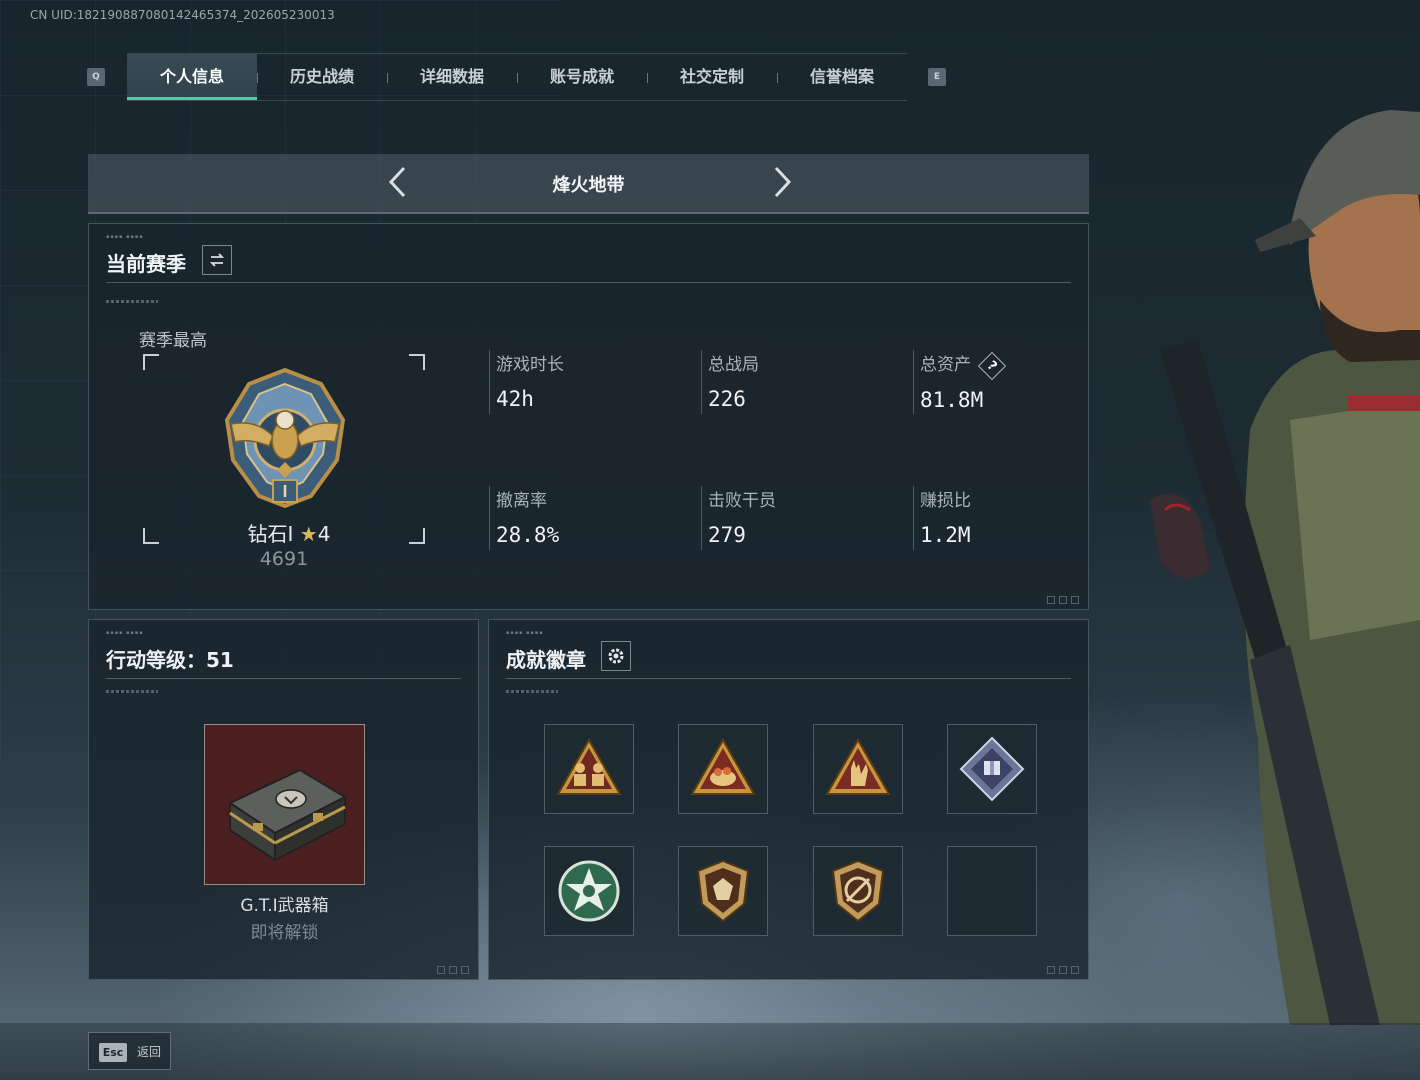 This screenshot has height=1080, width=1420. What do you see at coordinates (723, 766) in the screenshot?
I see `fruit-triangle-badge-icon` at bounding box center [723, 766].